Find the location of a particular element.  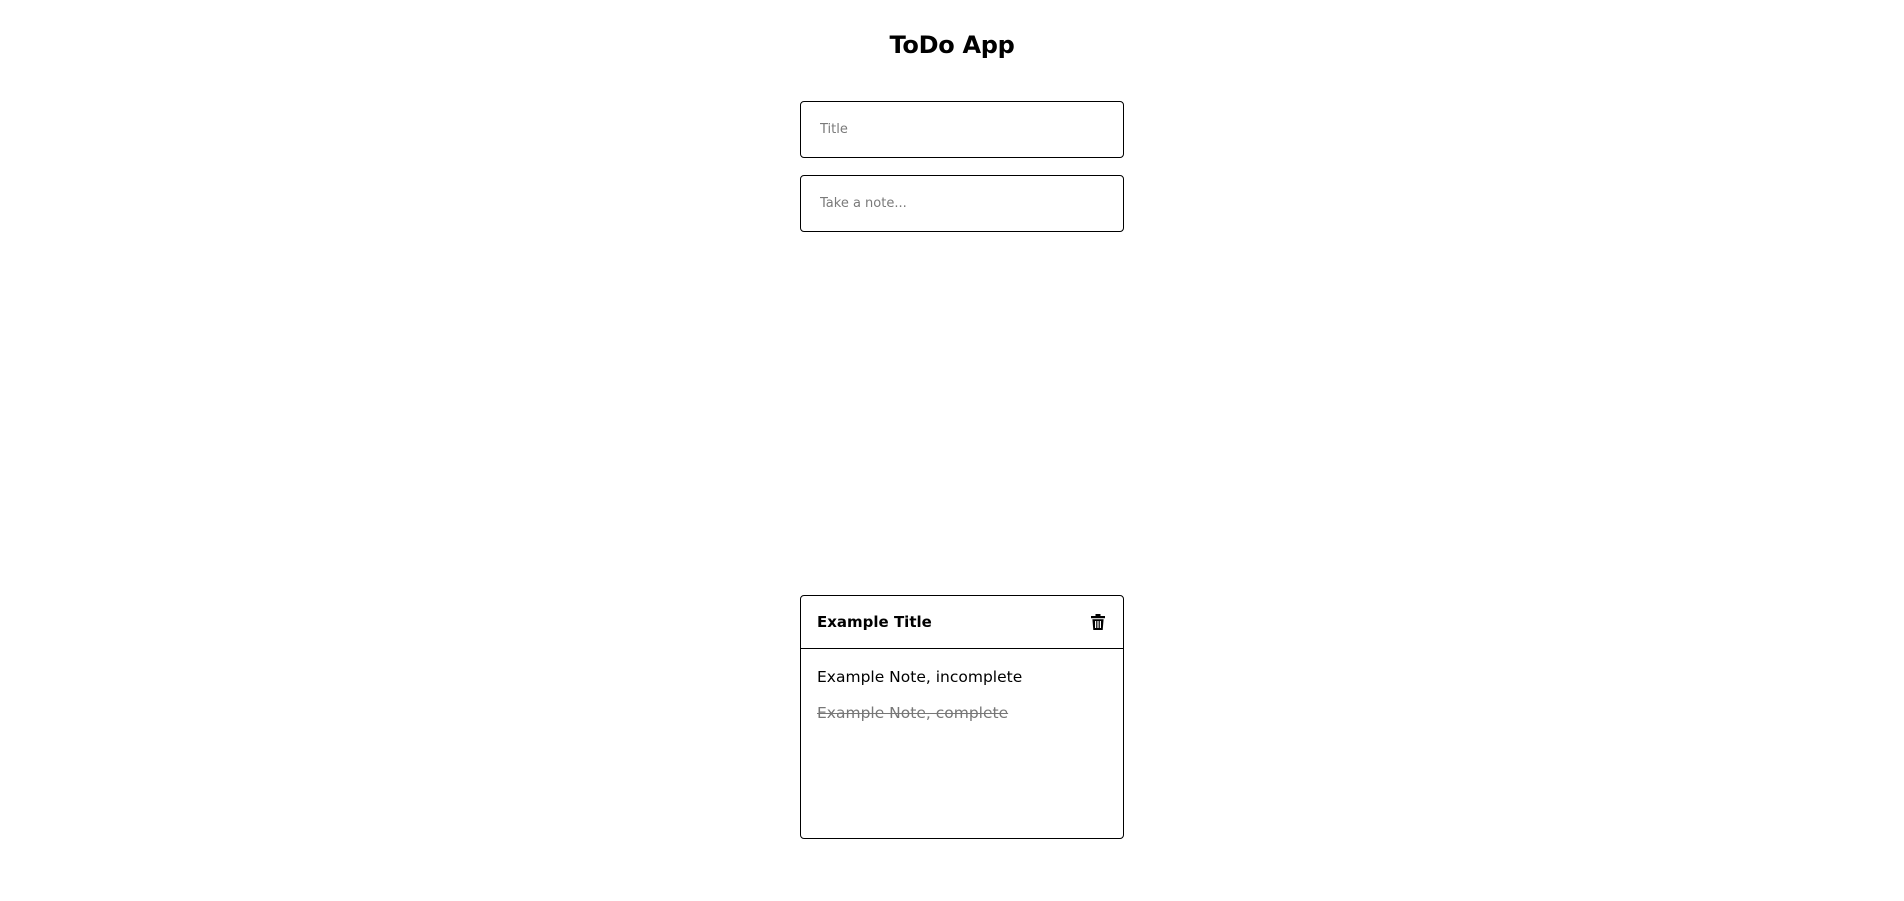

note-input is located at coordinates (962, 203).